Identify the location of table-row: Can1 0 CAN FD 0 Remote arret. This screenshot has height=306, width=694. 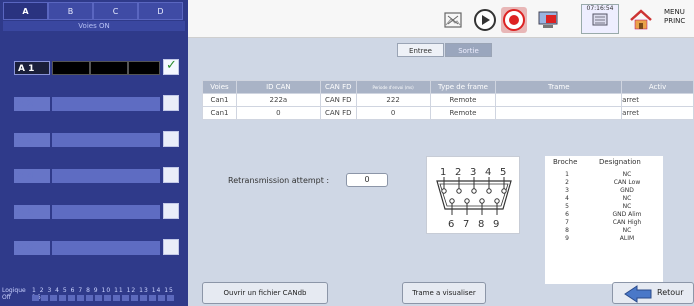
(448, 113).